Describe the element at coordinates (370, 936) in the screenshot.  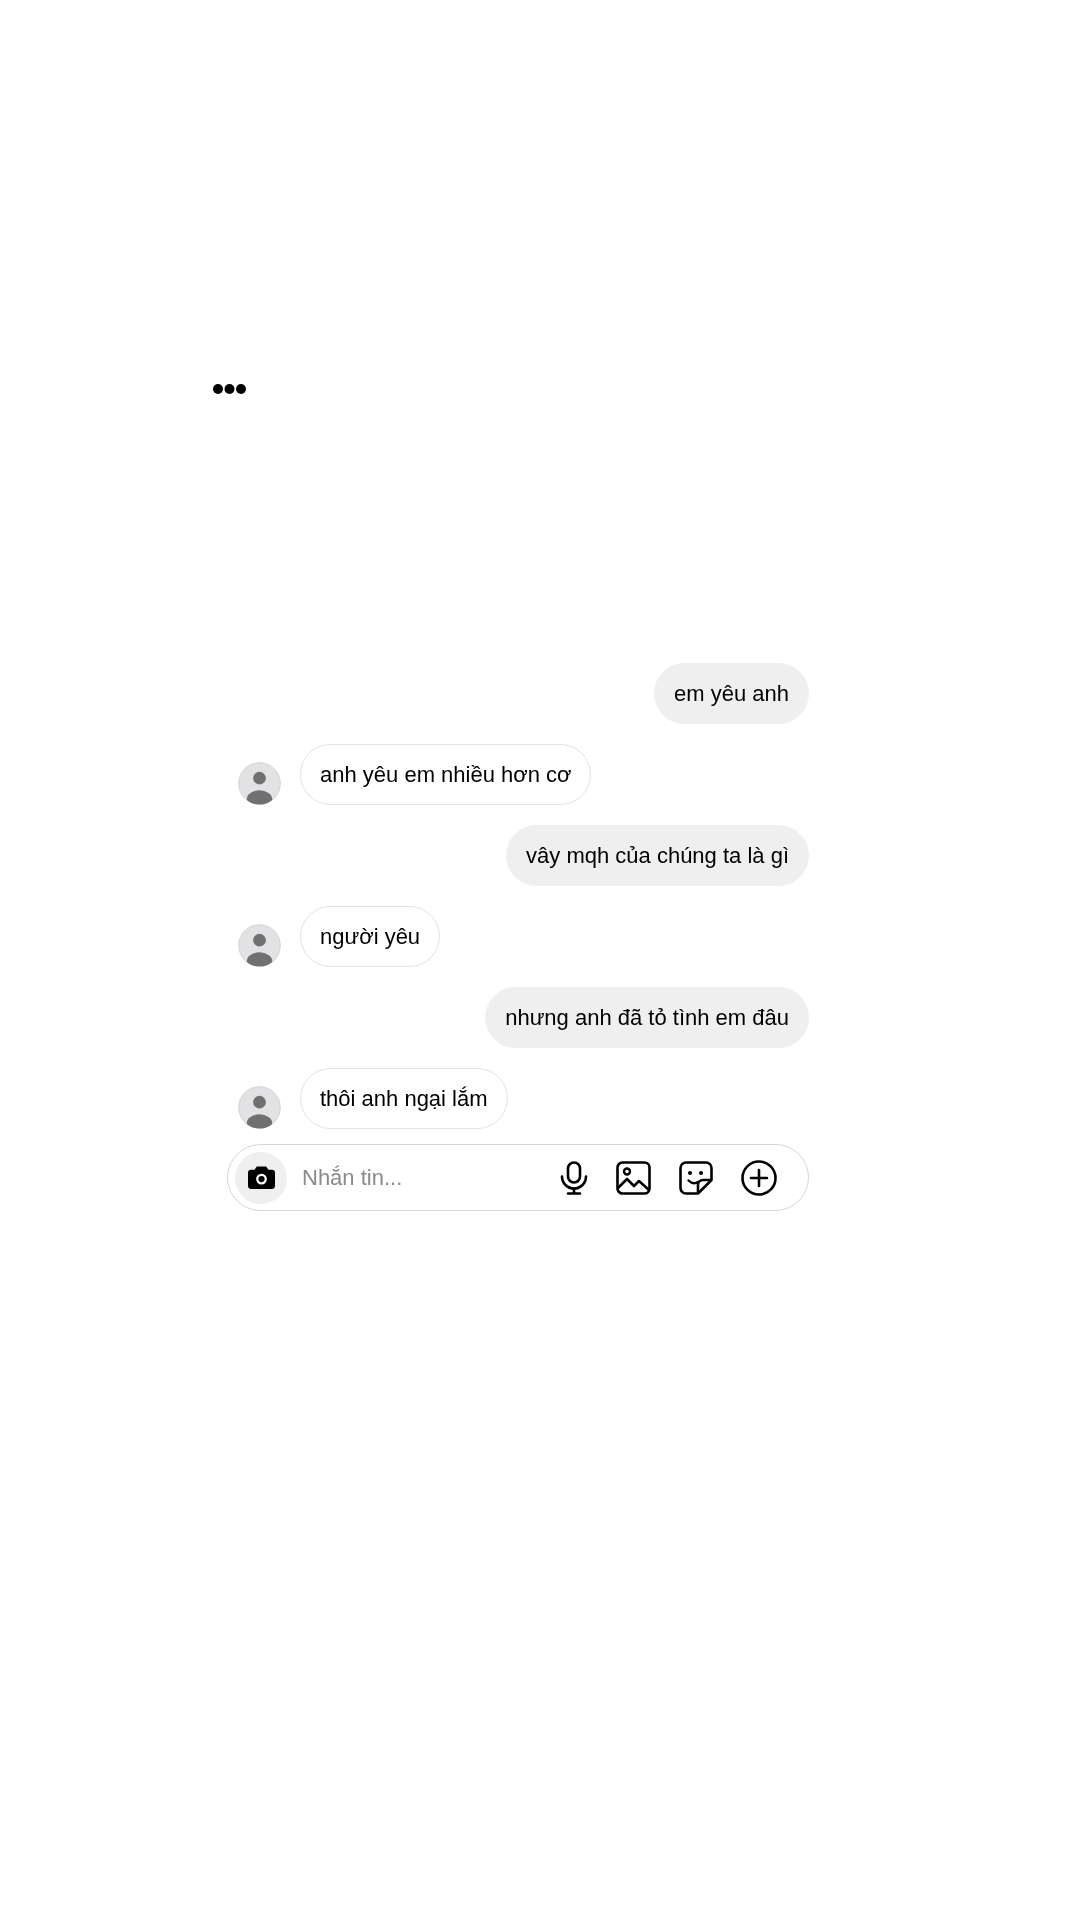
I see `received-message-bubble: người yêu` at that location.